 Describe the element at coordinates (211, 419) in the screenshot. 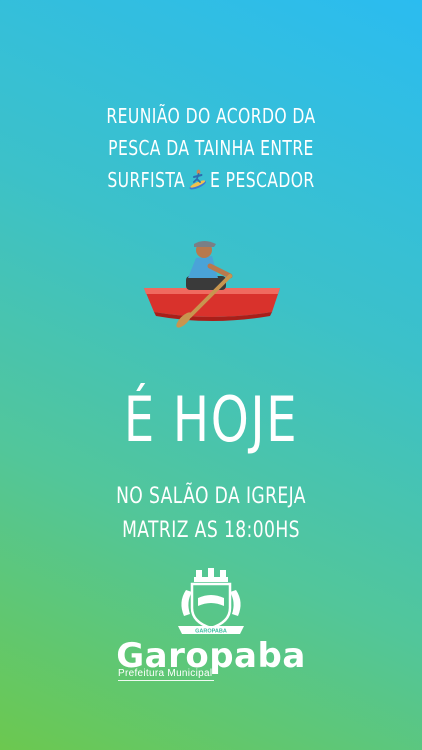

I see `headline: É HOJE` at that location.